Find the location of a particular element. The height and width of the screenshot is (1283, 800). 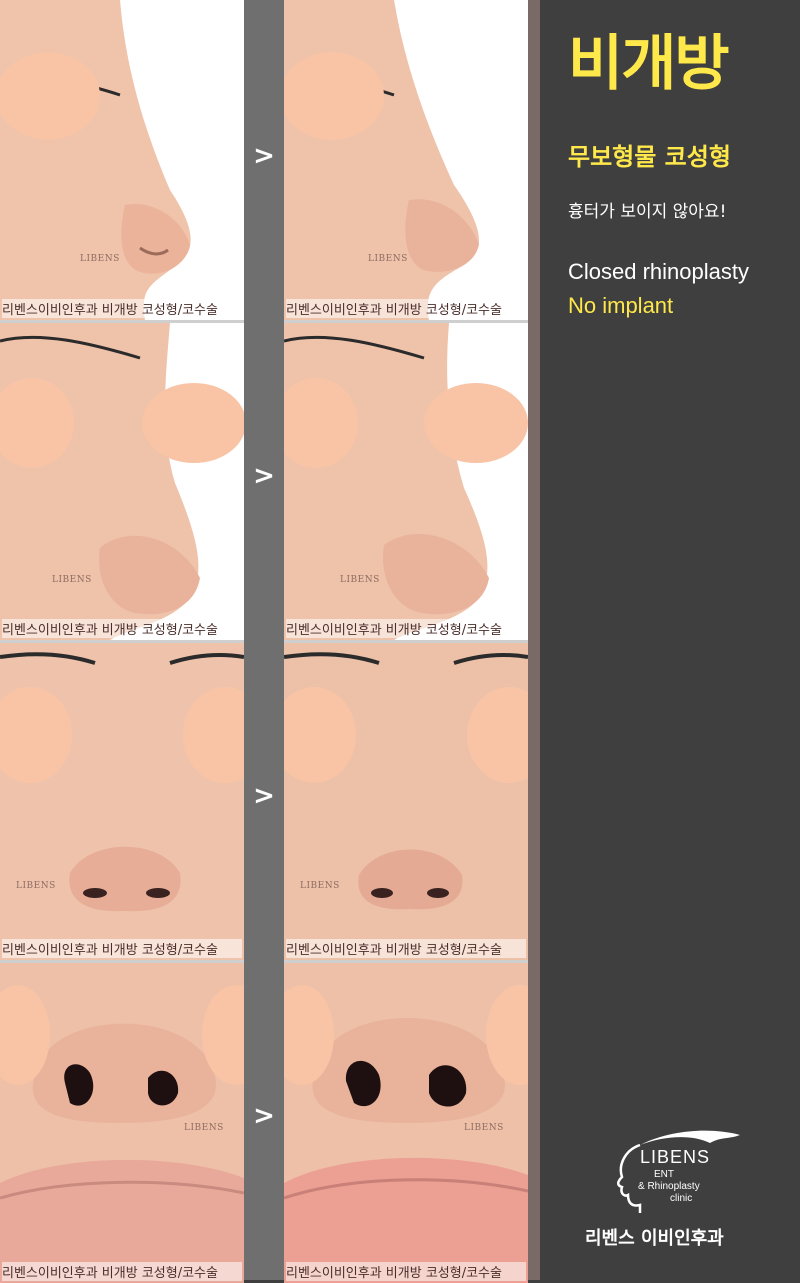

page-title: 비개방 is located at coordinates (649, 64).